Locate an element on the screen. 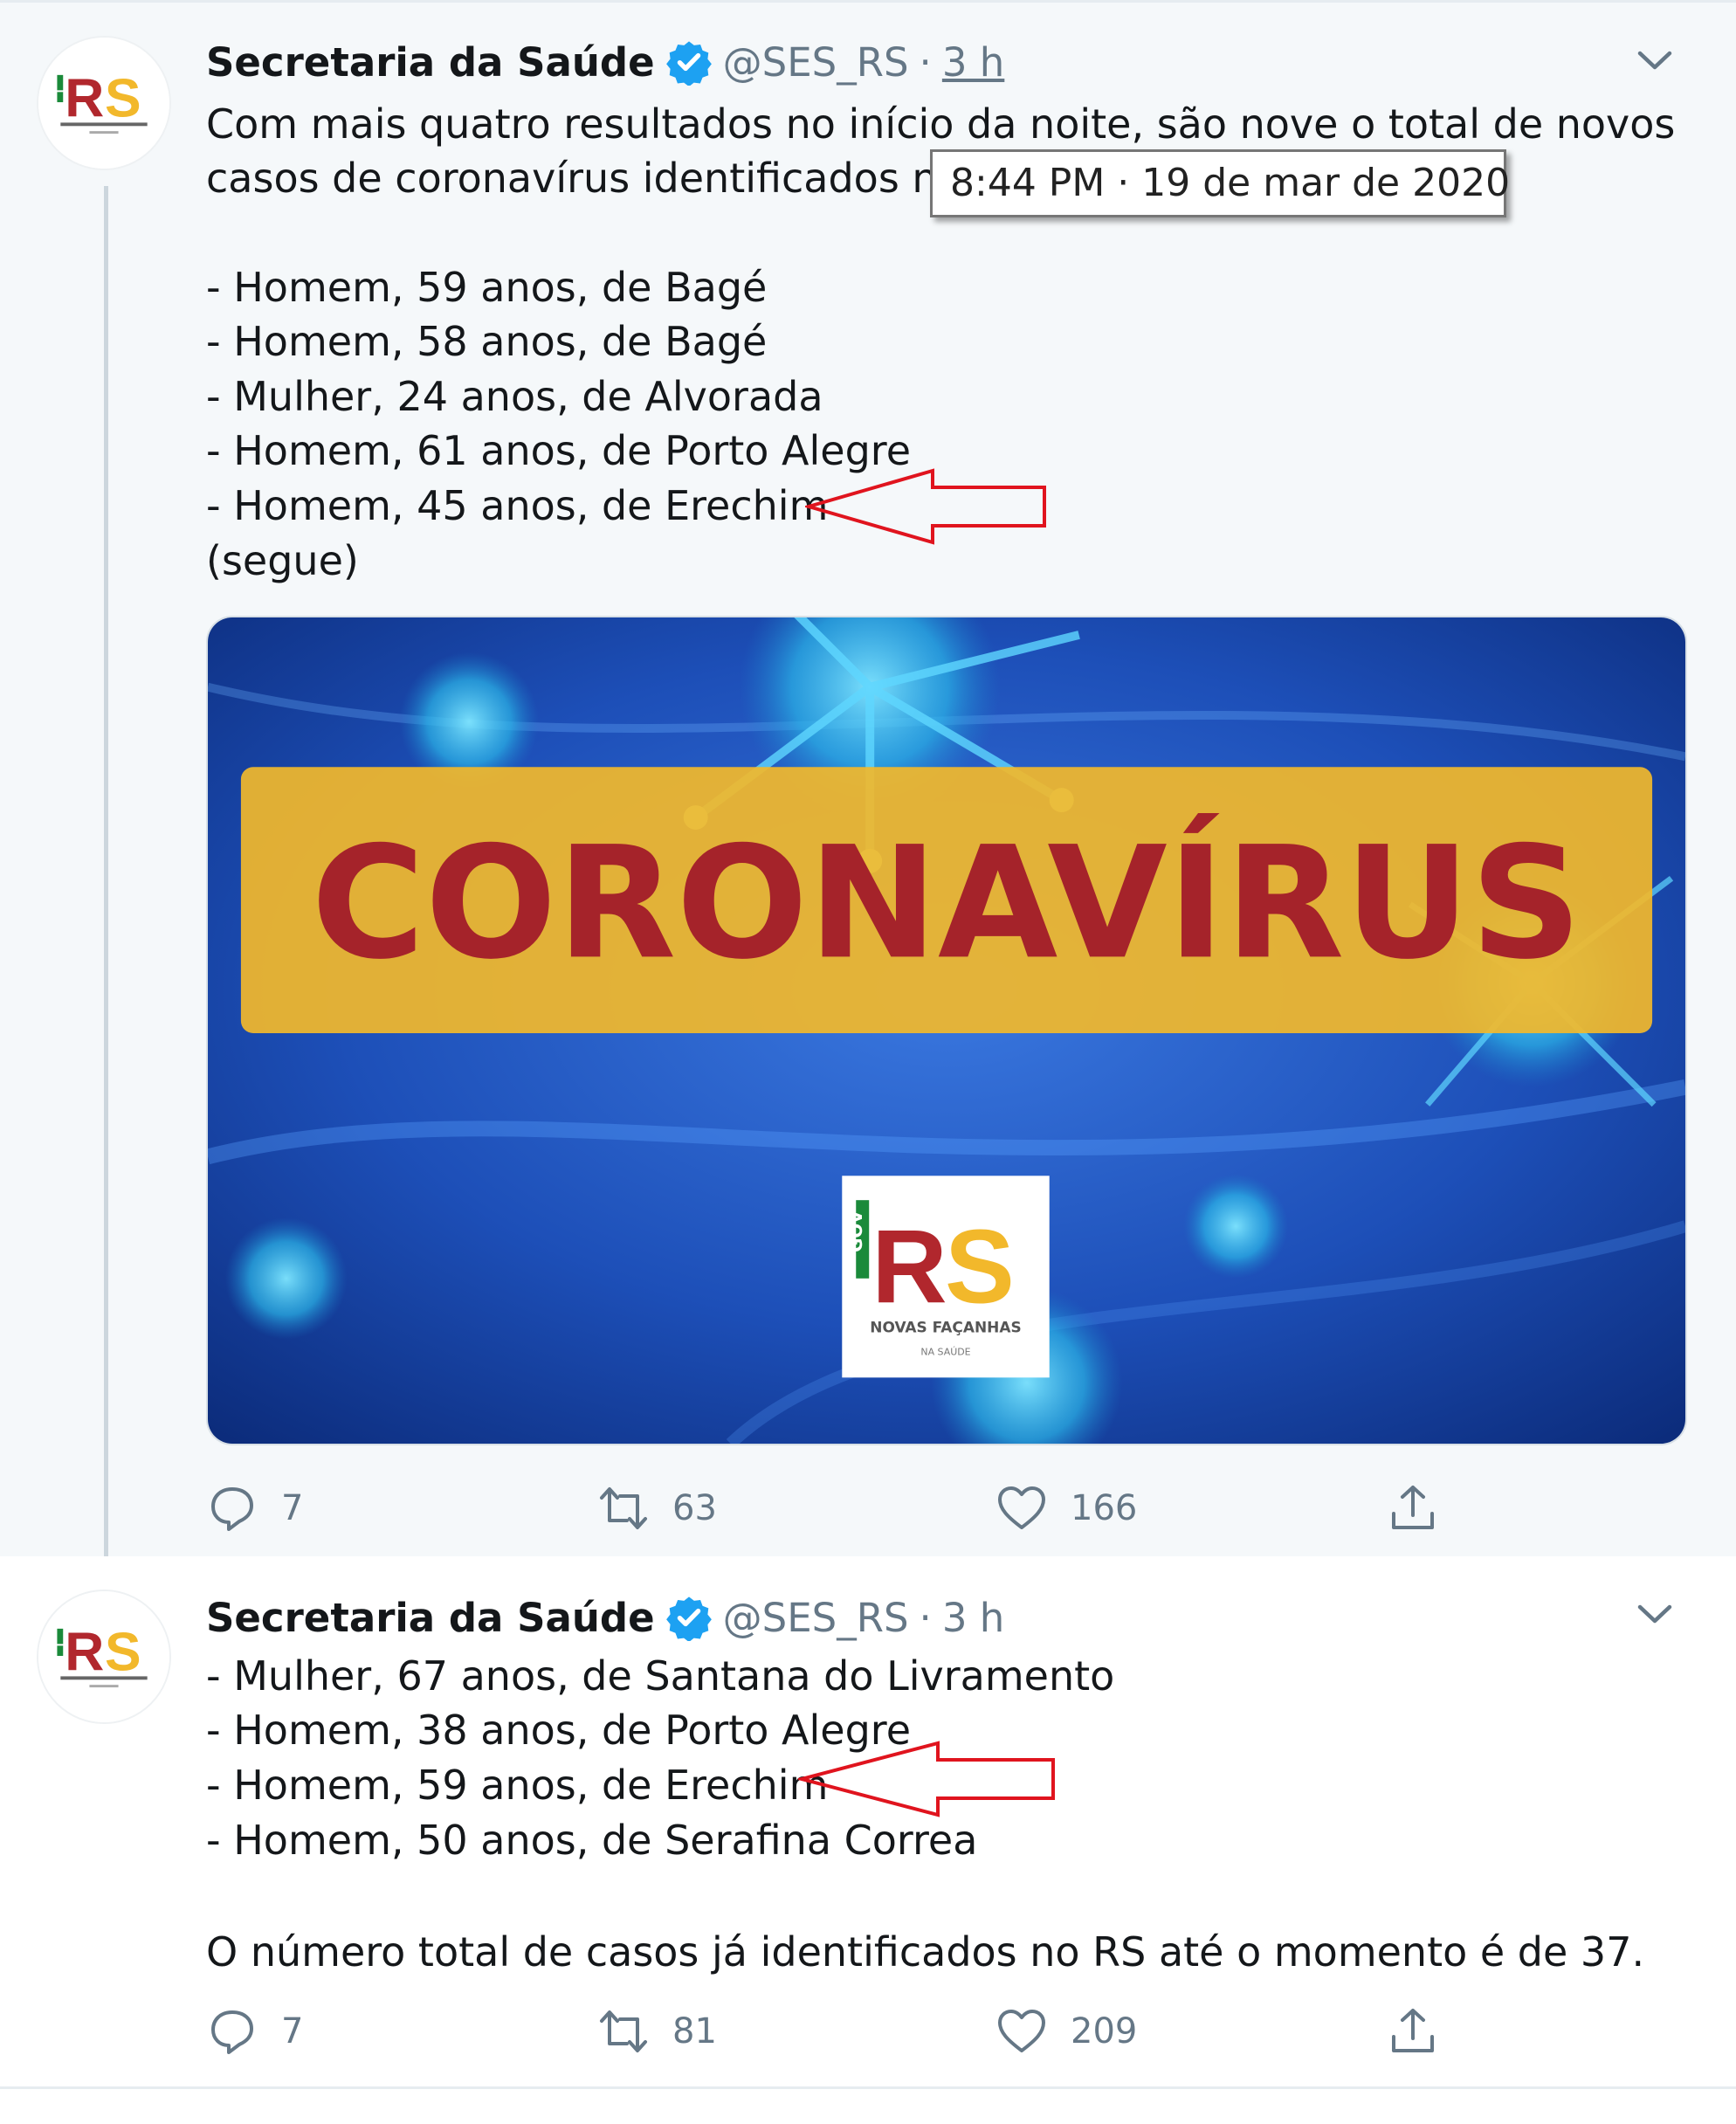  tweet-text-line: - Homem, 59 anos, de Bagé is located at coordinates (487, 287).